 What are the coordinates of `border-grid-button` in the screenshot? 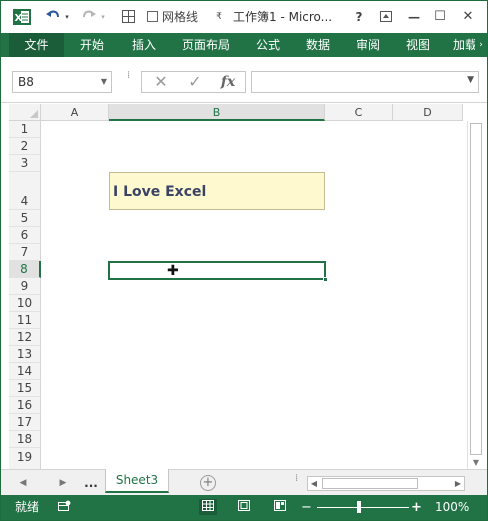 It's located at (128, 17).